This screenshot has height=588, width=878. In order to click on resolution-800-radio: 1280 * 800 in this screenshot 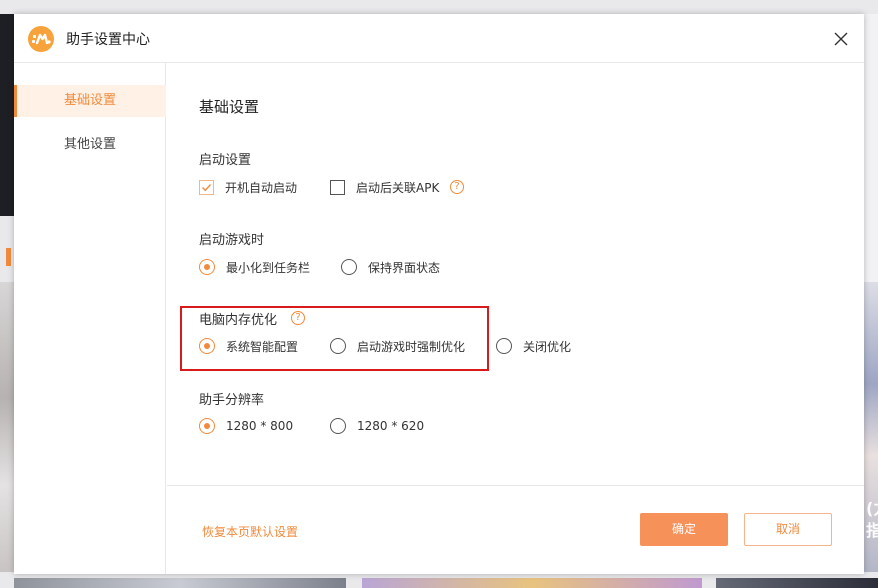, I will do `click(246, 426)`.